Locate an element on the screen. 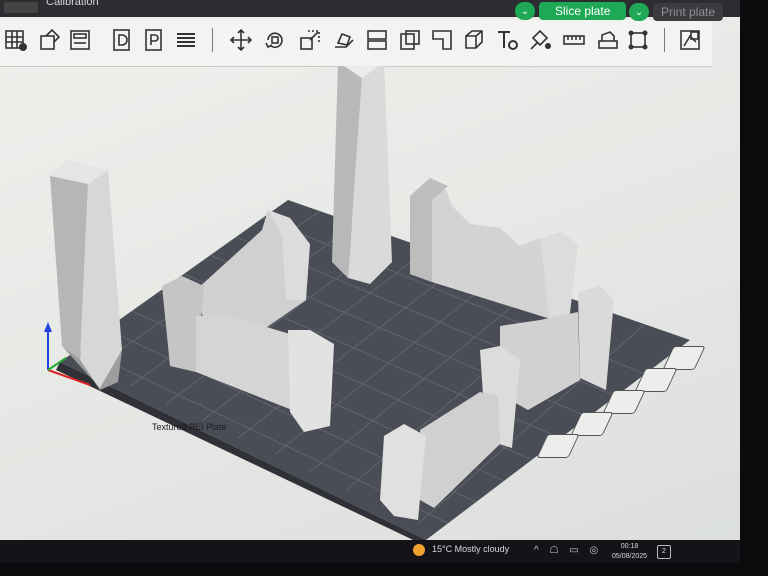 This screenshot has height=576, width=768. weather-temp: 15°C is located at coordinates (442, 549).